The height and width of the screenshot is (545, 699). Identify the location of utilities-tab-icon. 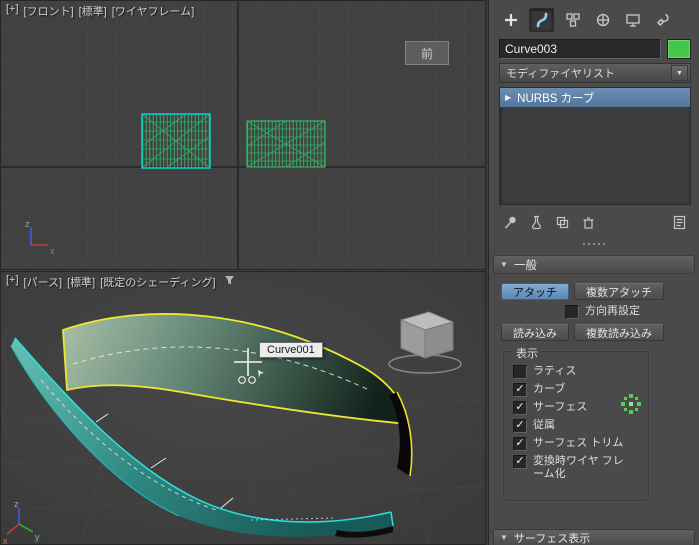
(662, 20).